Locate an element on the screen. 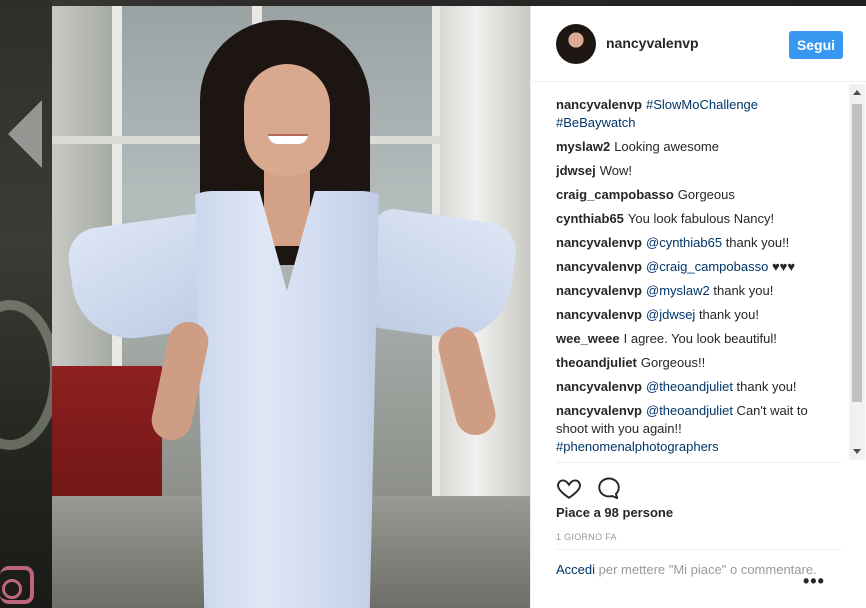 Image resolution: width=866 pixels, height=608 pixels. login-prompt-text: per mettere "Mi piace" o commentare. is located at coordinates (707, 569).